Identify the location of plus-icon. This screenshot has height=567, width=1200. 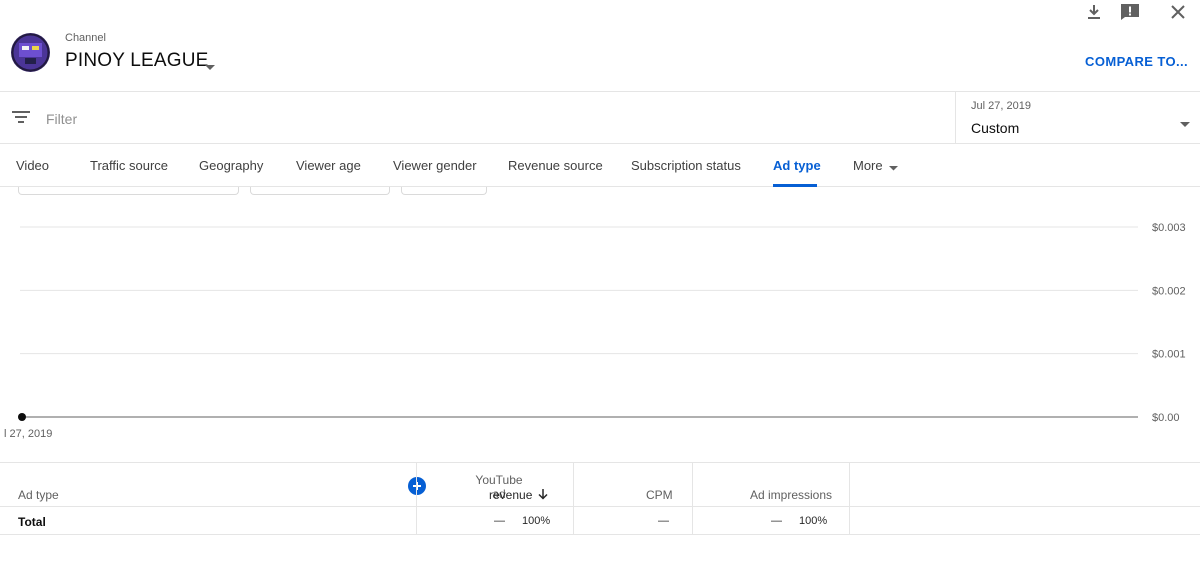
(417, 486).